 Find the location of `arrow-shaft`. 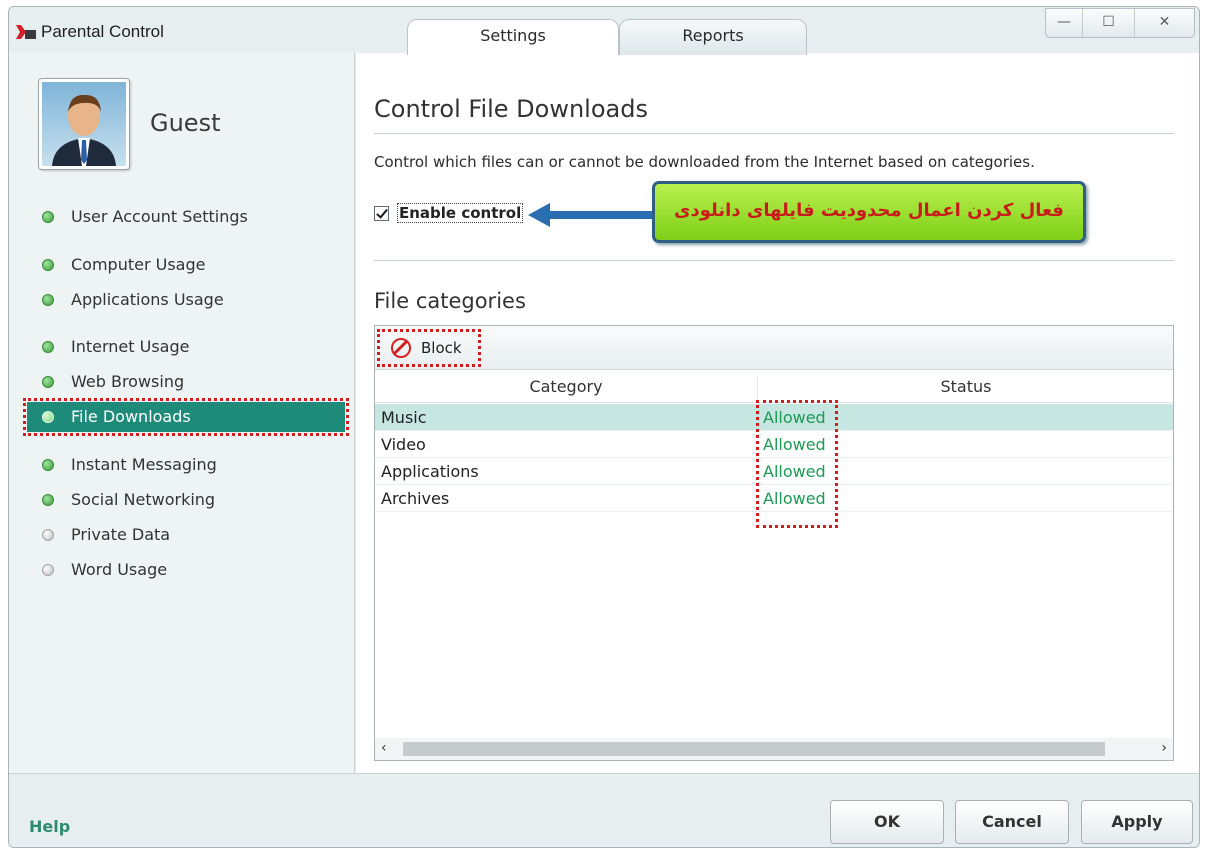

arrow-shaft is located at coordinates (599, 215).